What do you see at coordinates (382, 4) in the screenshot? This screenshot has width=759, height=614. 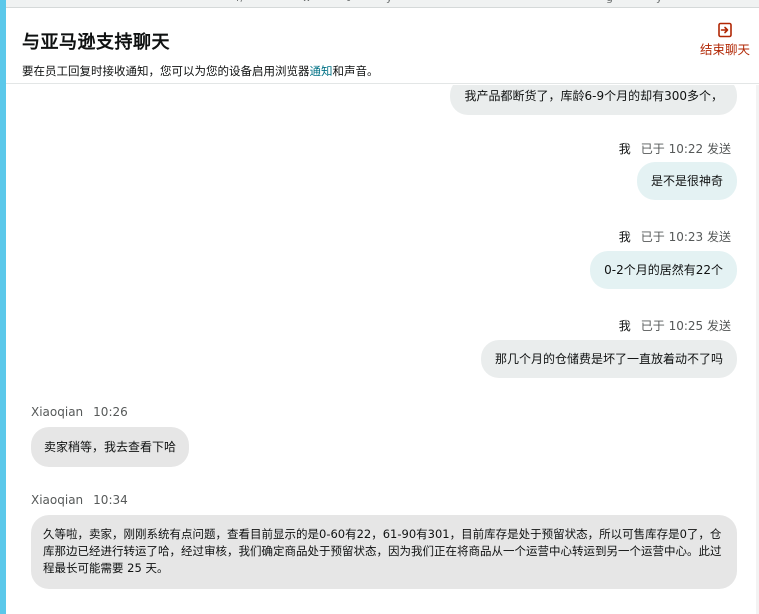 I see `browser-top-strip: r/ w t y g y` at bounding box center [382, 4].